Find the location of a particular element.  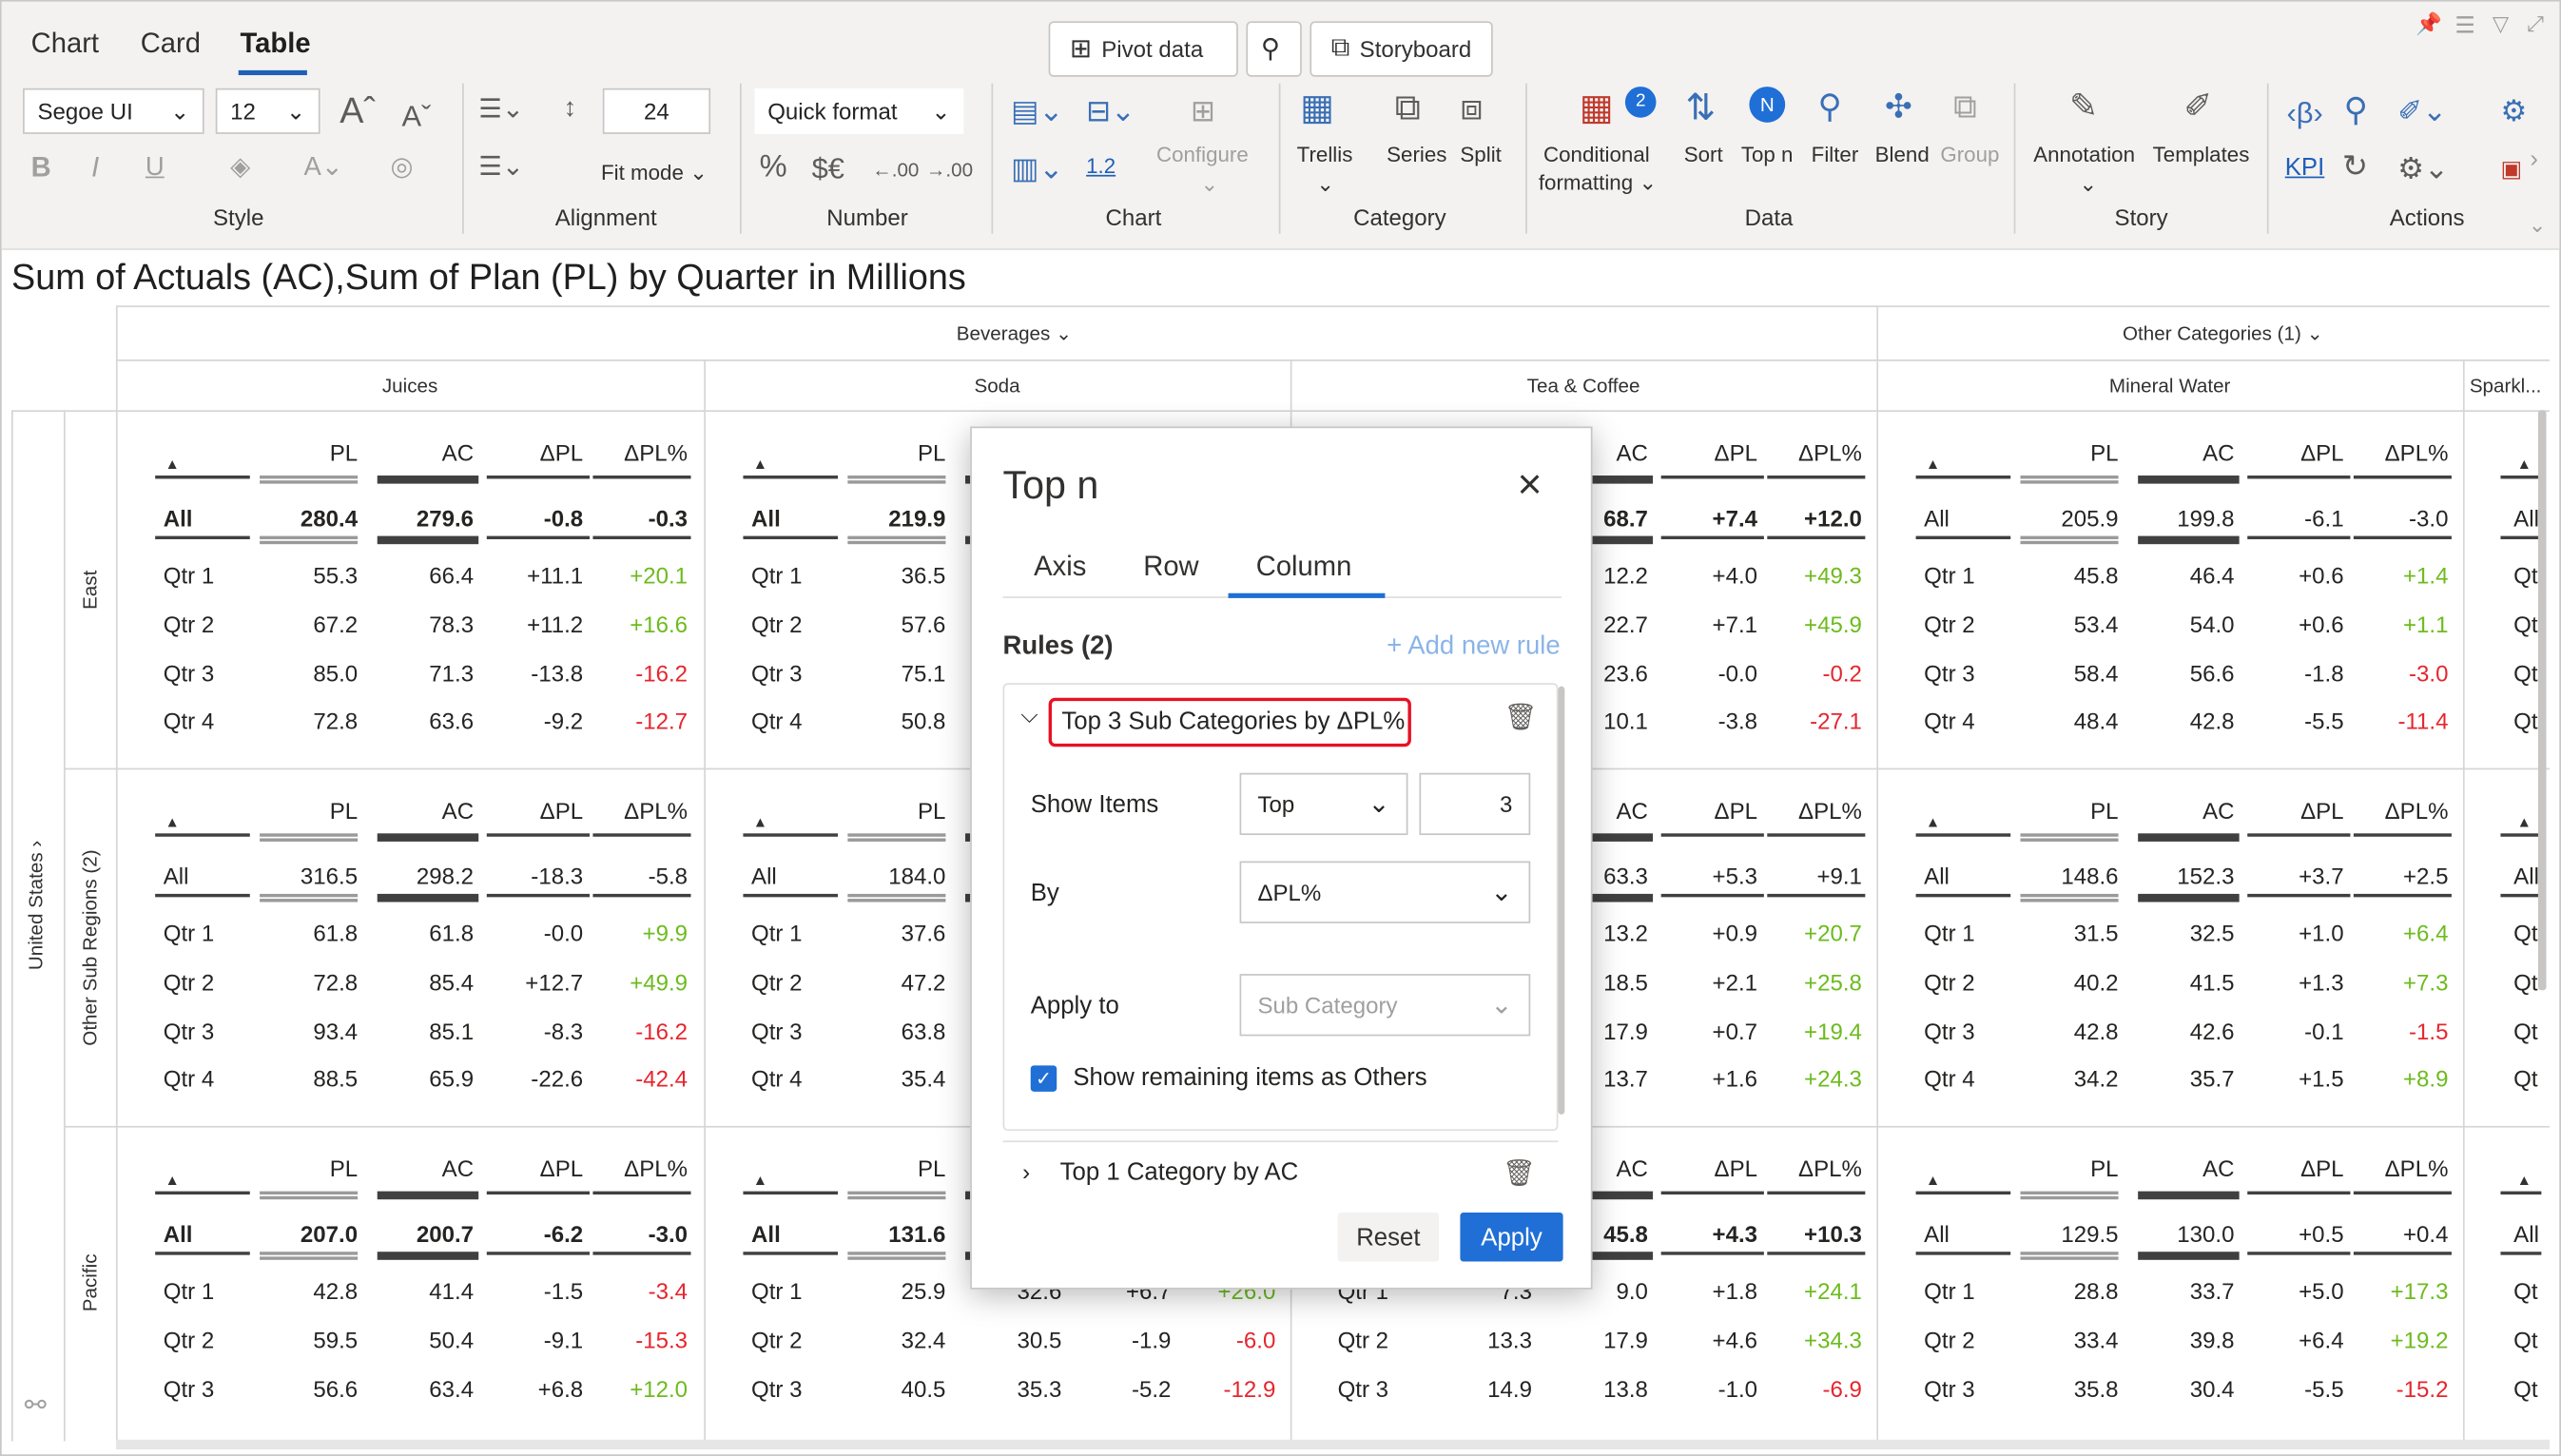

pivot-data-button: ⊞ Pivot data is located at coordinates (1143, 49).